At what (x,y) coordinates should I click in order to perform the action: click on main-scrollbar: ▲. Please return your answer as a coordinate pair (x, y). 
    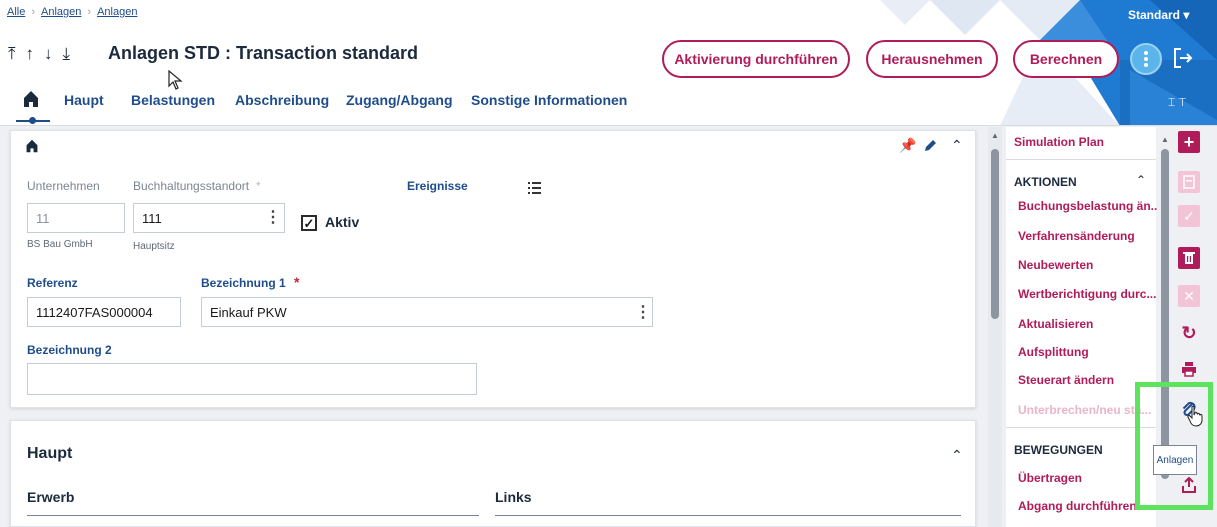
    Looking at the image, I should click on (995, 327).